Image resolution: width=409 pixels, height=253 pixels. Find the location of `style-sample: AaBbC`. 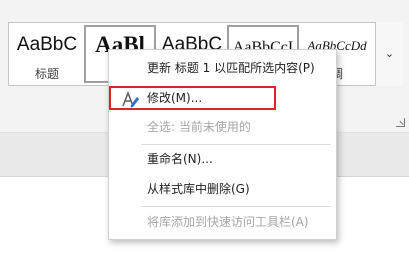

style-sample: AaBbC is located at coordinates (47, 44).